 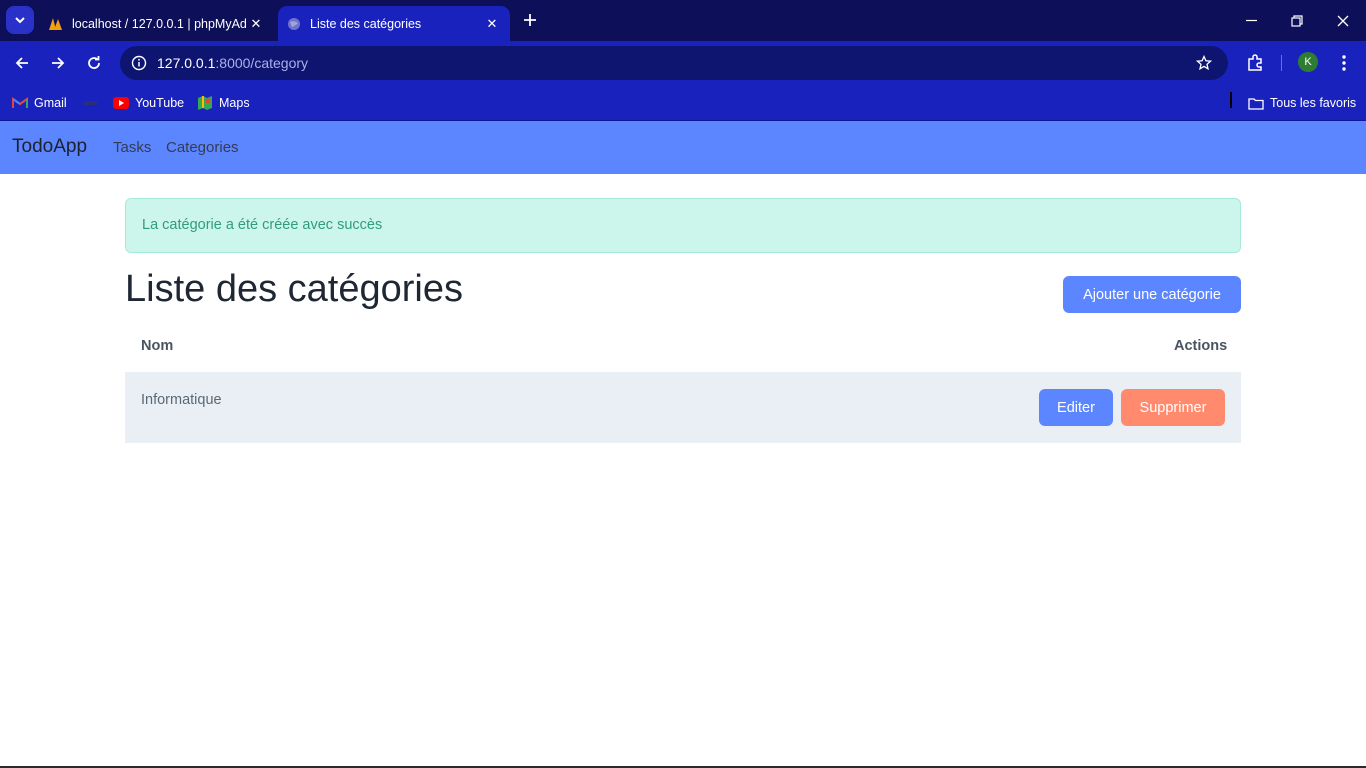 What do you see at coordinates (294, 289) in the screenshot?
I see `page-title: Liste des catégories` at bounding box center [294, 289].